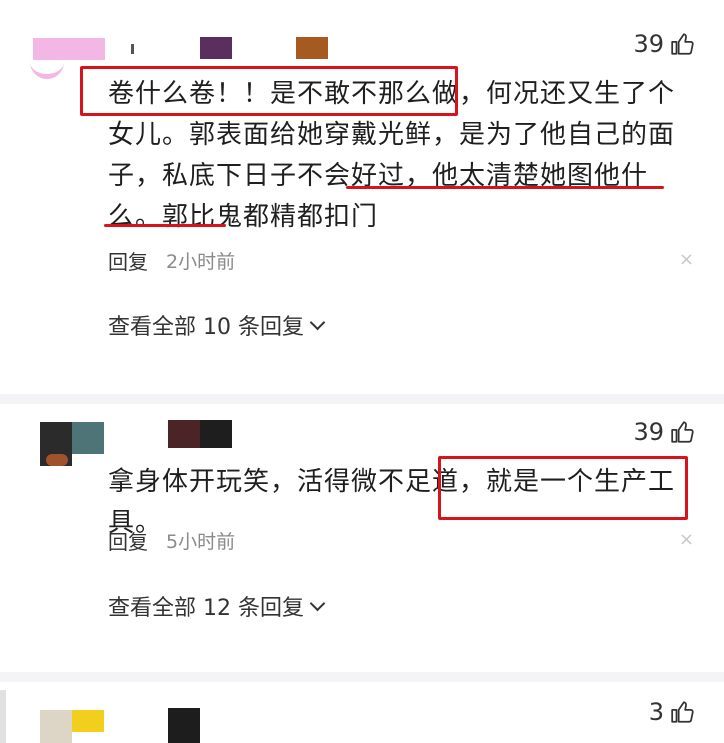 Image resolution: width=724 pixels, height=743 pixels. I want to click on comment-meta: 回复 5小时前, so click(171, 540).